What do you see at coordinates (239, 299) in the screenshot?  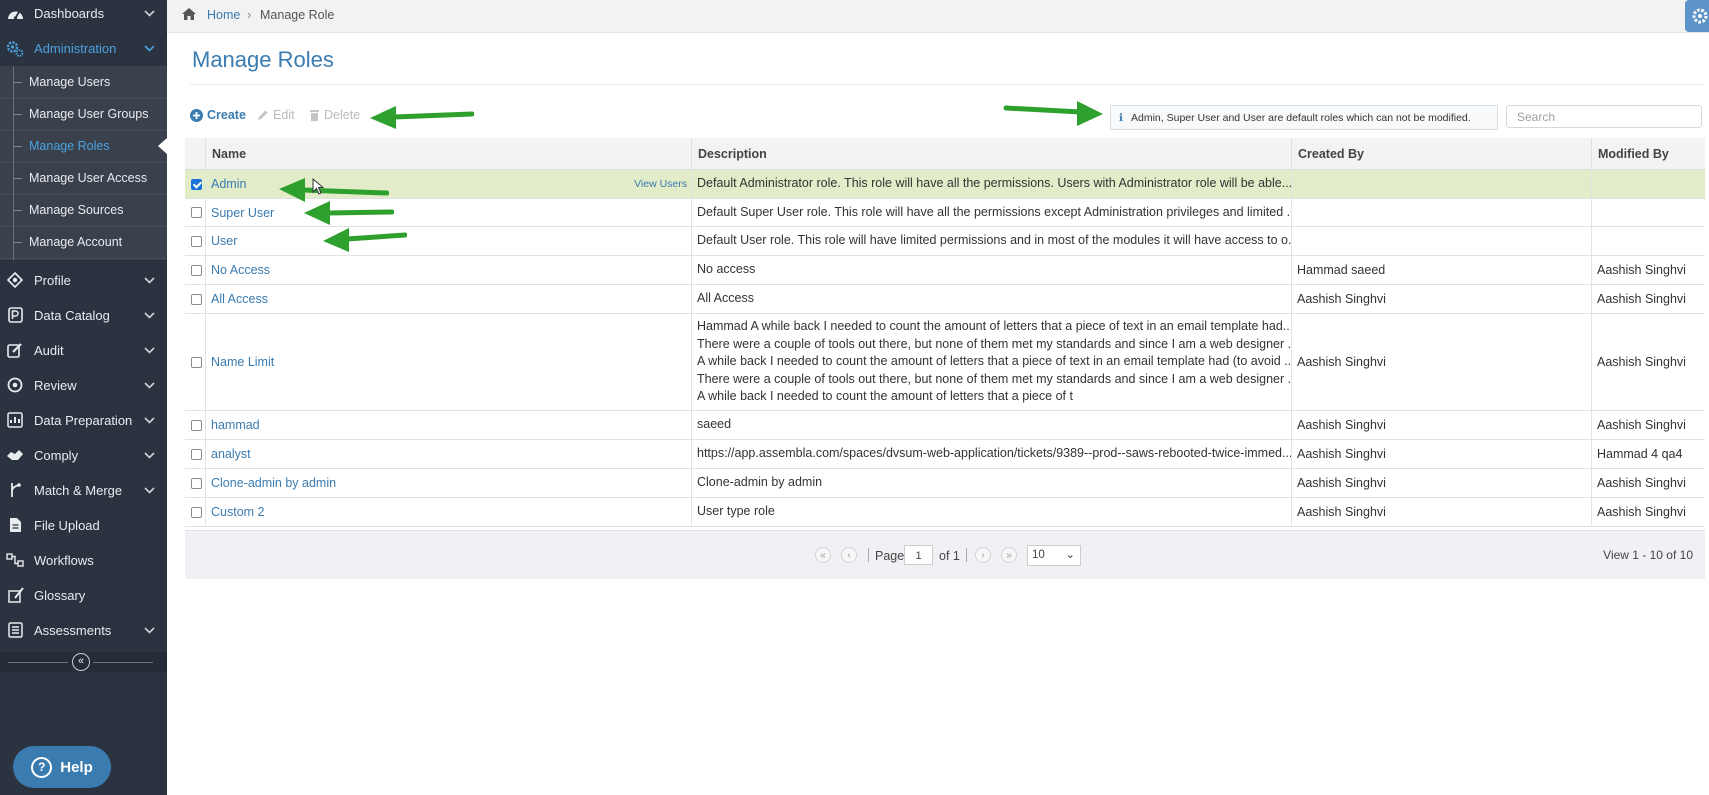 I see `role-name-link: All Access` at bounding box center [239, 299].